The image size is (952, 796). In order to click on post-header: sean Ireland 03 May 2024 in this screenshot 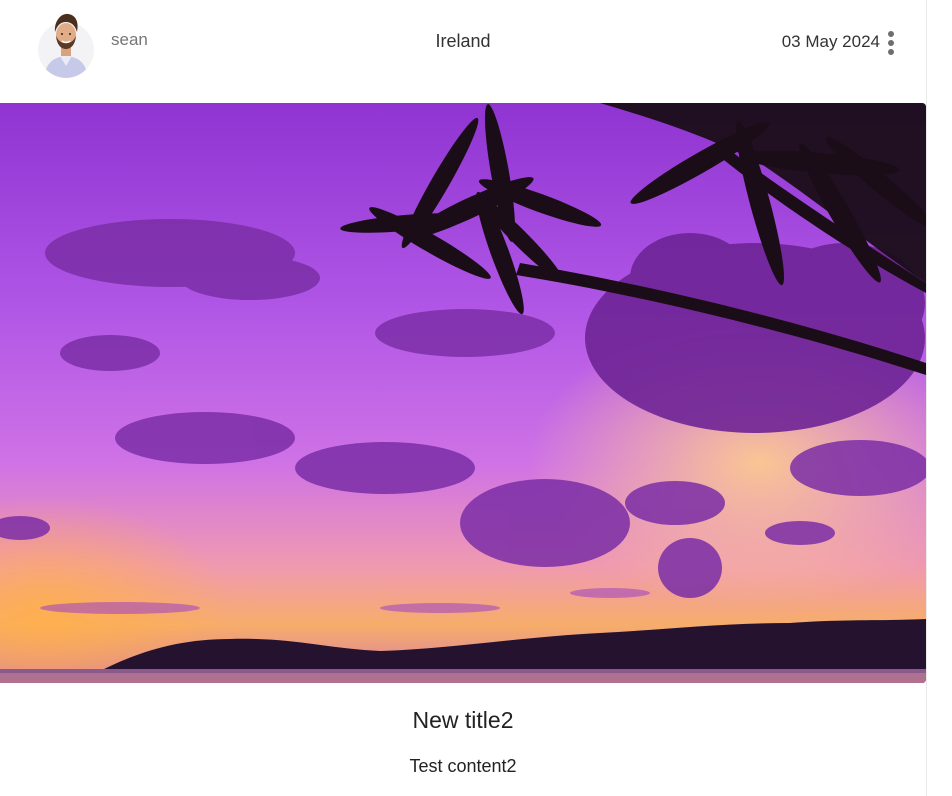, I will do `click(463, 51)`.